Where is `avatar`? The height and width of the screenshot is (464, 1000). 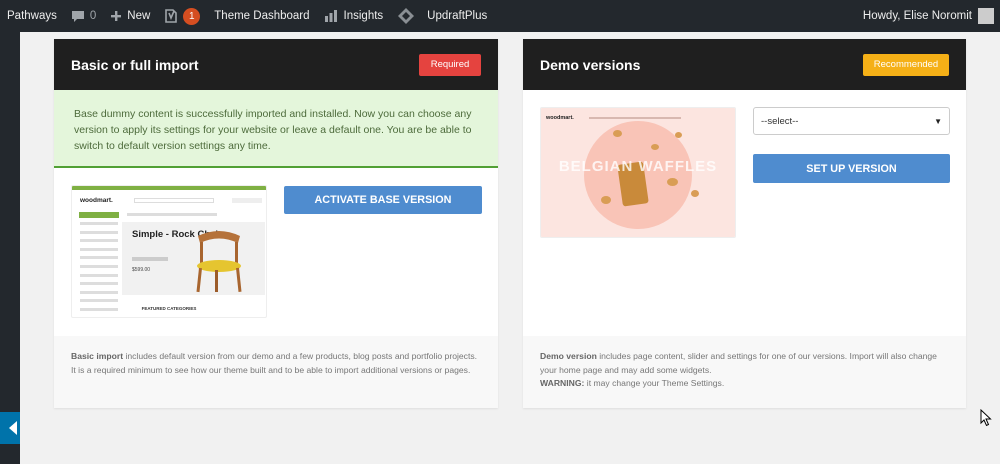 avatar is located at coordinates (986, 16).